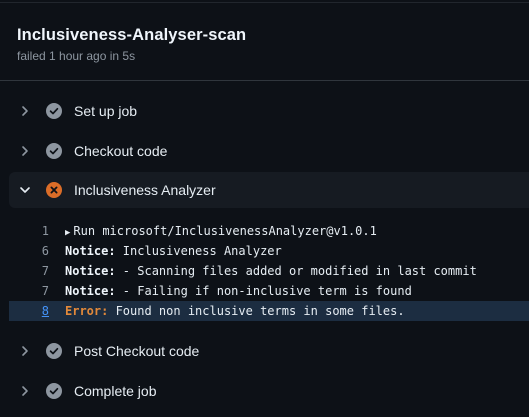 The height and width of the screenshot is (417, 529). What do you see at coordinates (115, 391) in the screenshot?
I see `step-label: Complete job` at bounding box center [115, 391].